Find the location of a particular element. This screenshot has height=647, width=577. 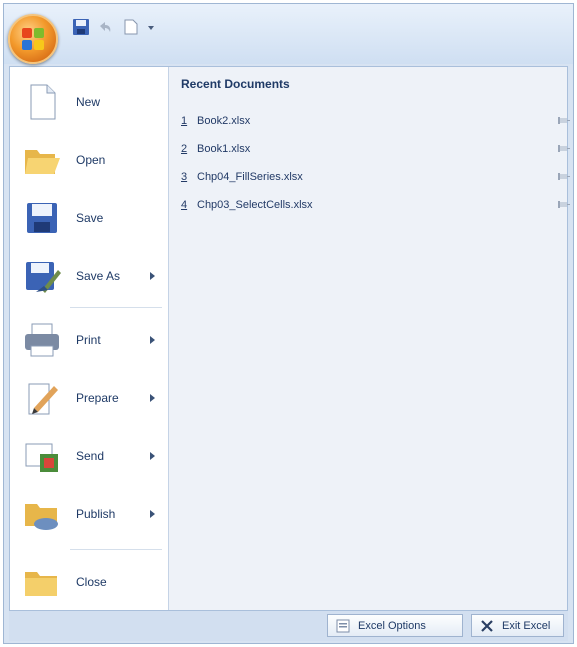

menu-item-label: Open is located at coordinates (91, 160).